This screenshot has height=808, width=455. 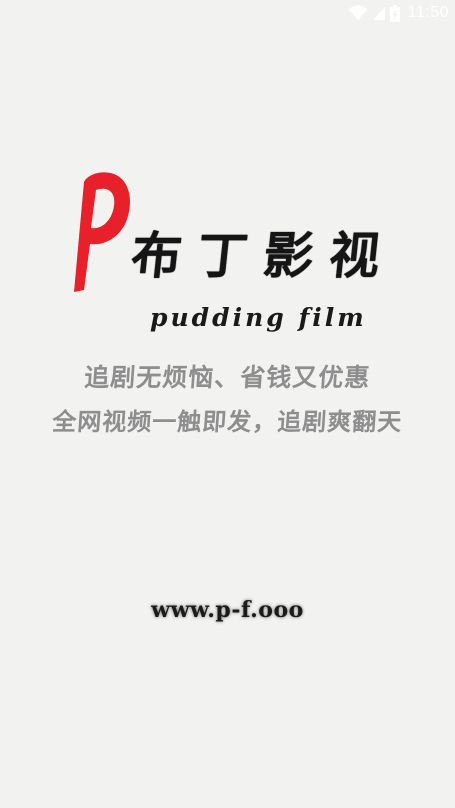 I want to click on status-icons: 11:50, so click(x=398, y=13).